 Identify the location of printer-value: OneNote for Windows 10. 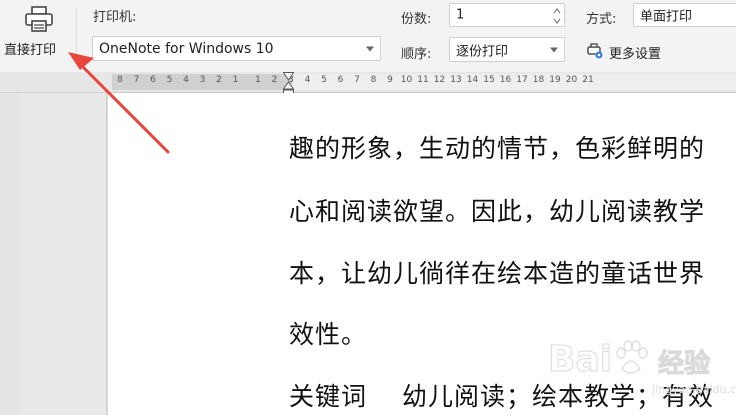
(186, 48).